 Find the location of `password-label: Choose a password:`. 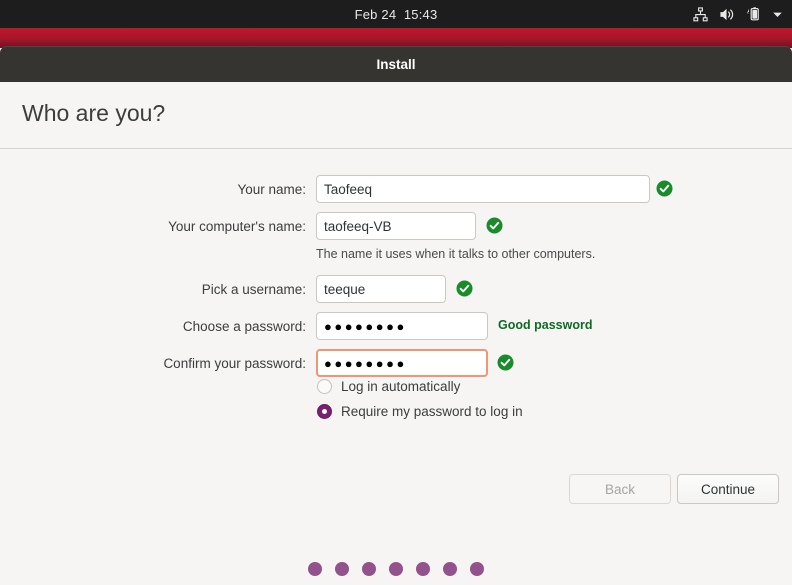

password-label: Choose a password: is located at coordinates (244, 326).